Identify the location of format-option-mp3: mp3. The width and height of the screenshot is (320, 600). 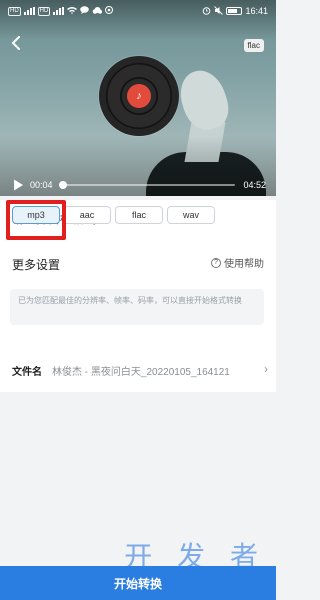
(36, 215).